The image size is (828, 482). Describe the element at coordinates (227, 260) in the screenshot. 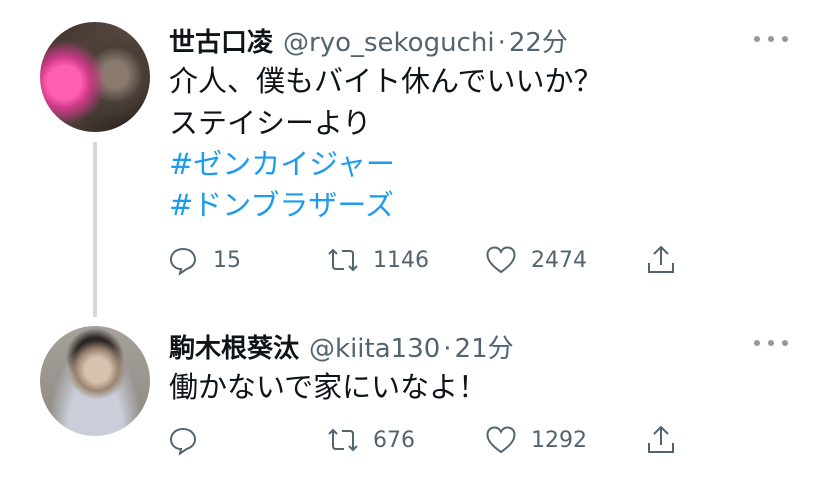

I see `reply-count: 15` at that location.